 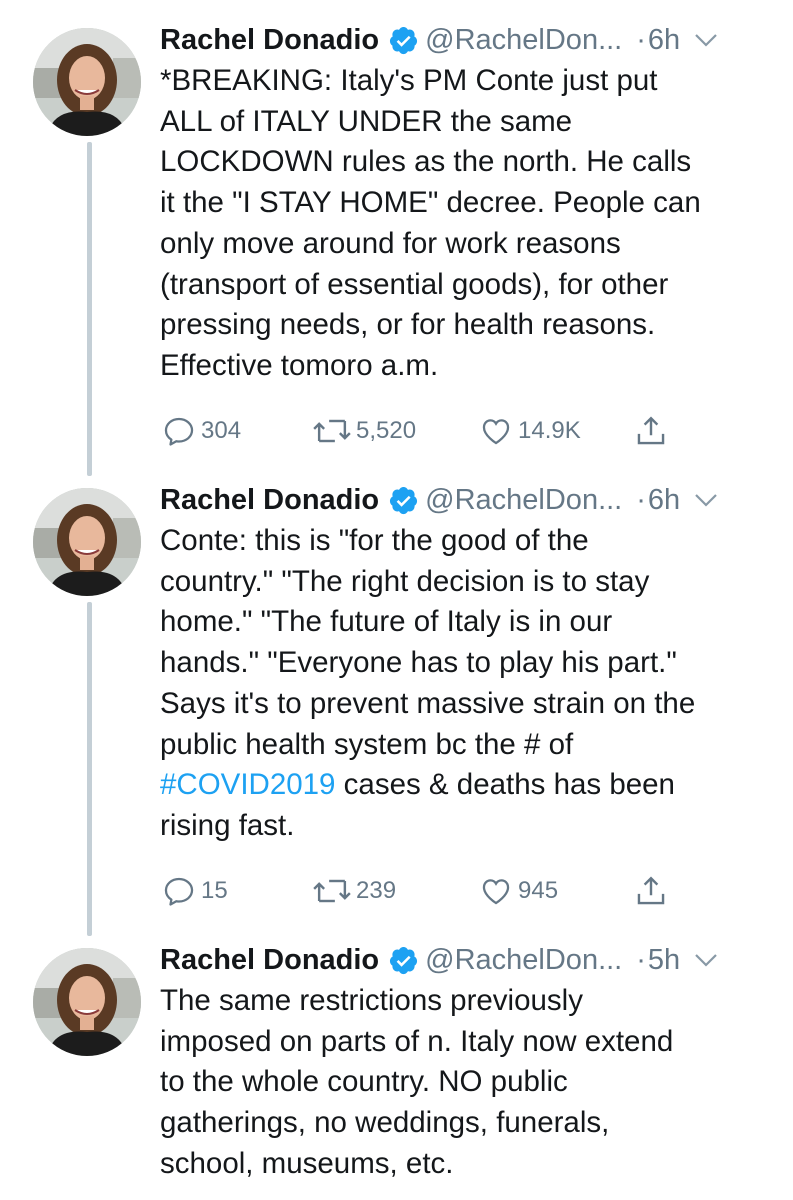 I want to click on reply-button: 304, so click(x=201, y=431).